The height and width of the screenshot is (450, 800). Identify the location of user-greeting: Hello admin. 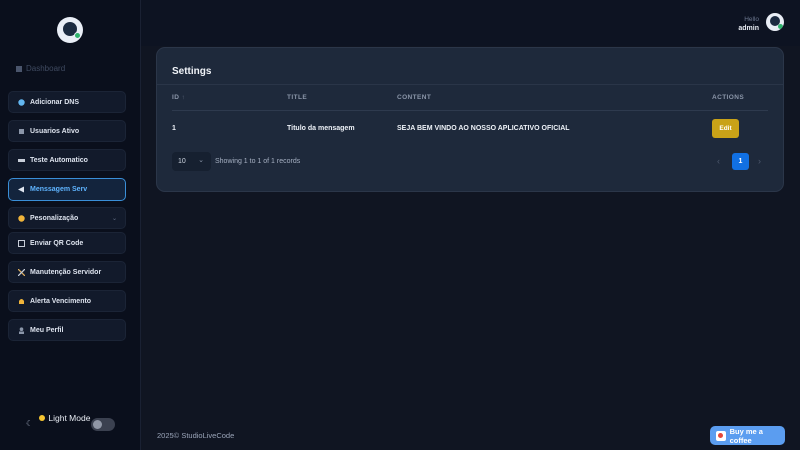
(748, 24).